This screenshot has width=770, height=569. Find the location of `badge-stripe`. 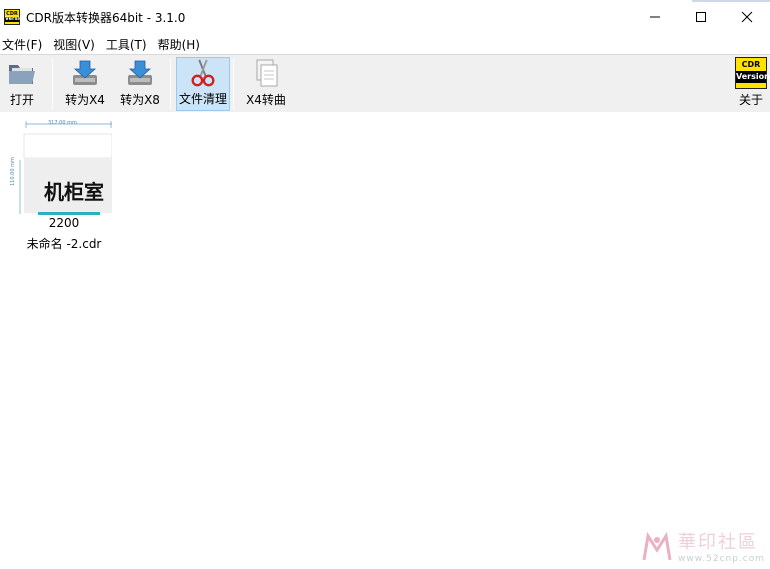

badge-stripe is located at coordinates (751, 85).